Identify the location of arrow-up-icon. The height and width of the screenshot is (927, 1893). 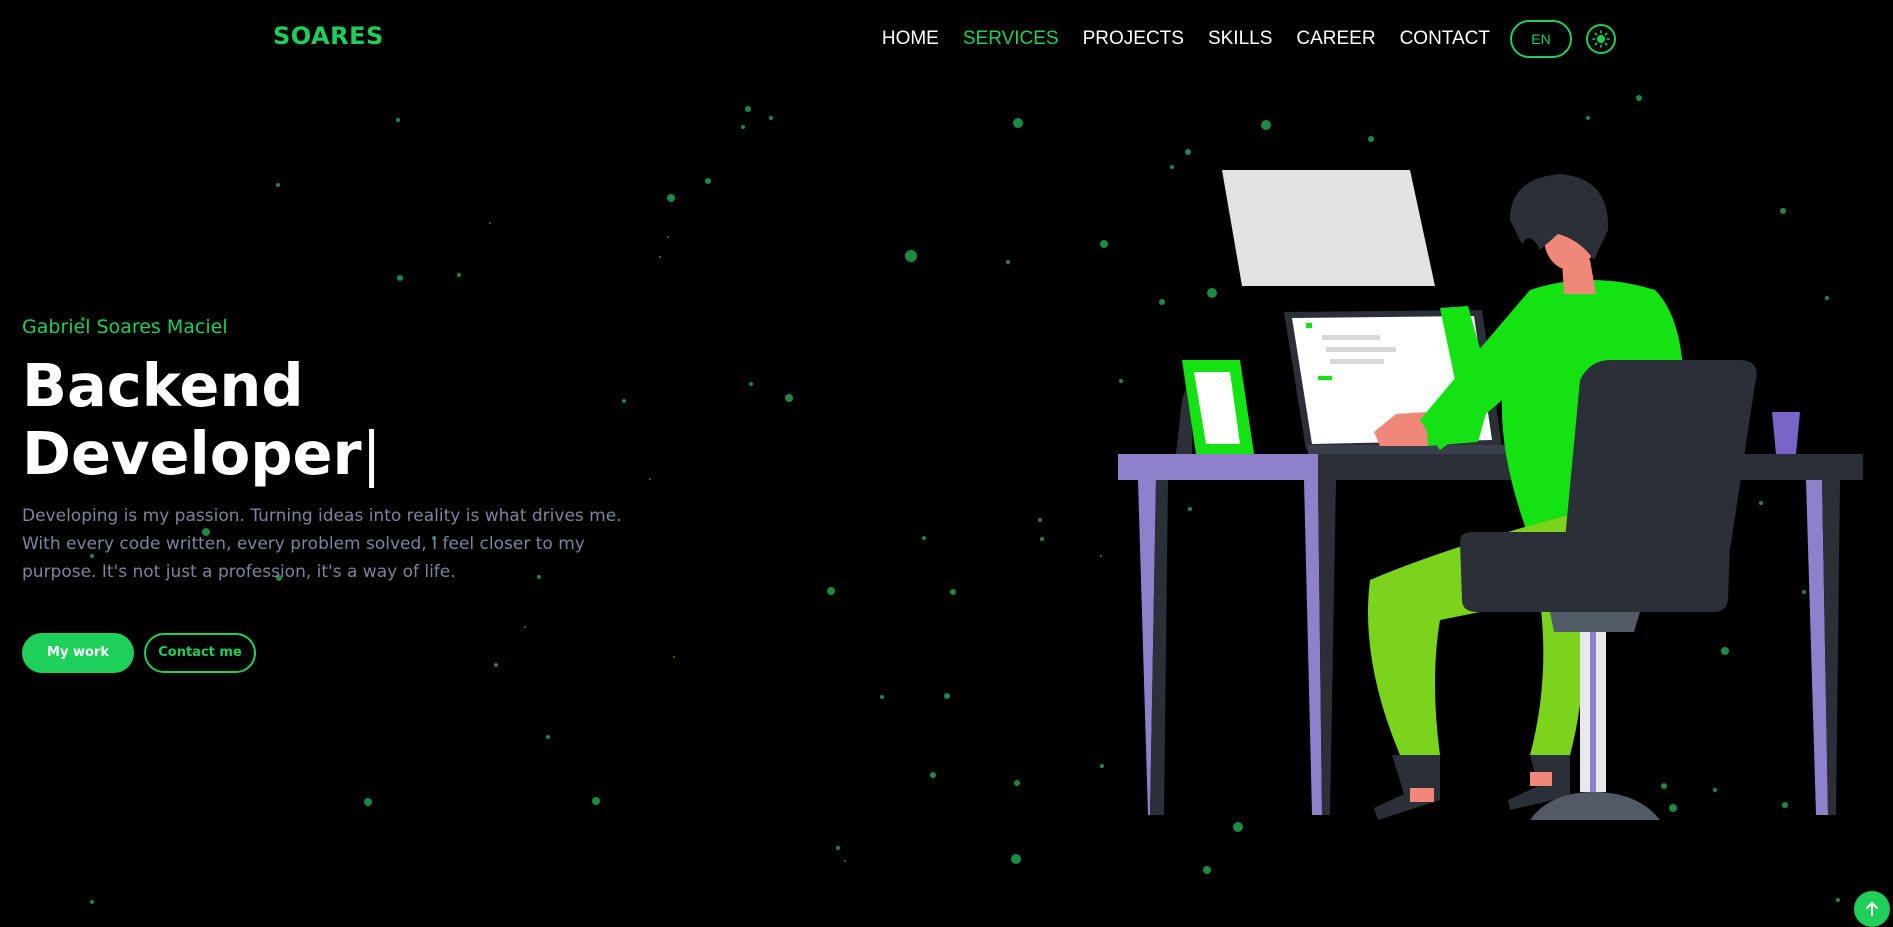
(1872, 909).